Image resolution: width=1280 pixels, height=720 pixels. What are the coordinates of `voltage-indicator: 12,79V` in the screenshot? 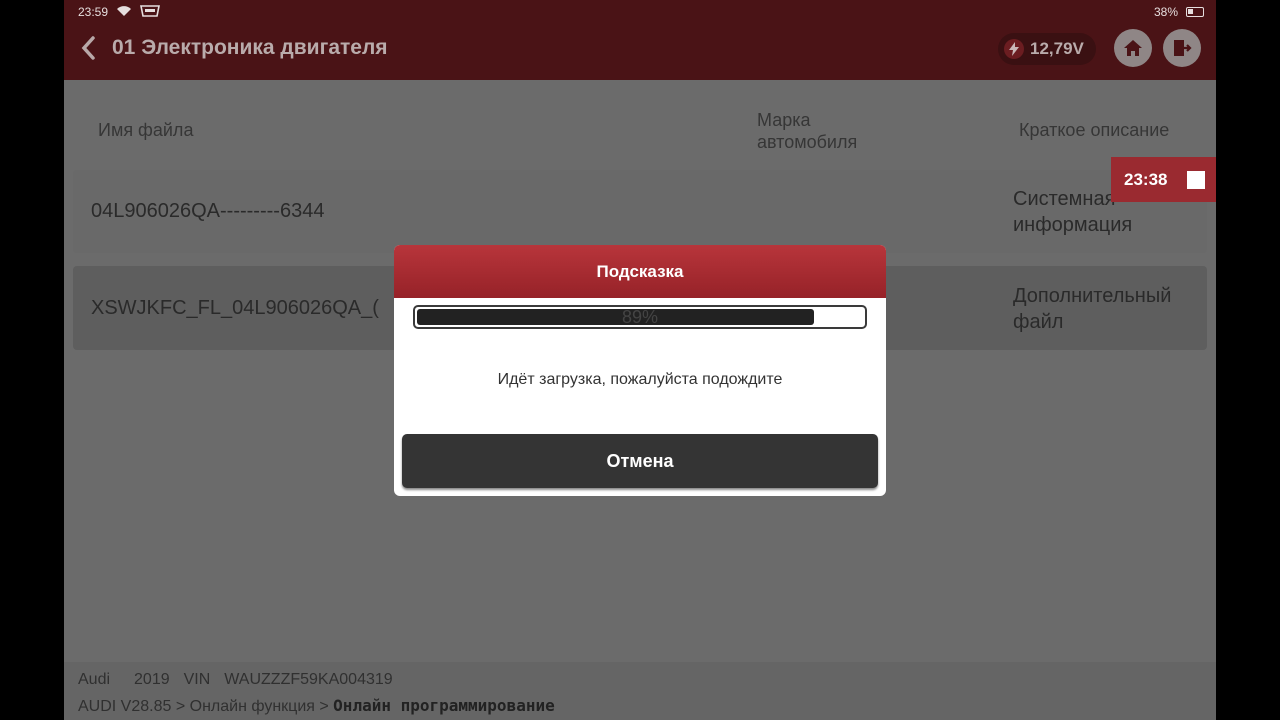 It's located at (1047, 49).